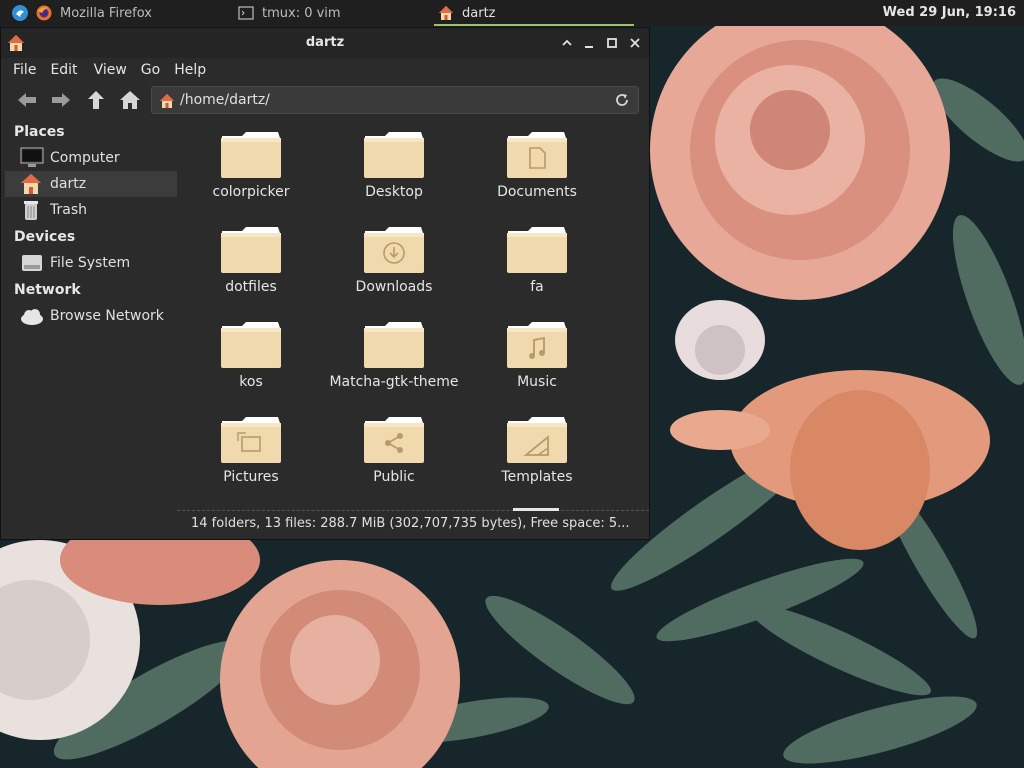  I want to click on file-item-public: Public, so click(394, 460).